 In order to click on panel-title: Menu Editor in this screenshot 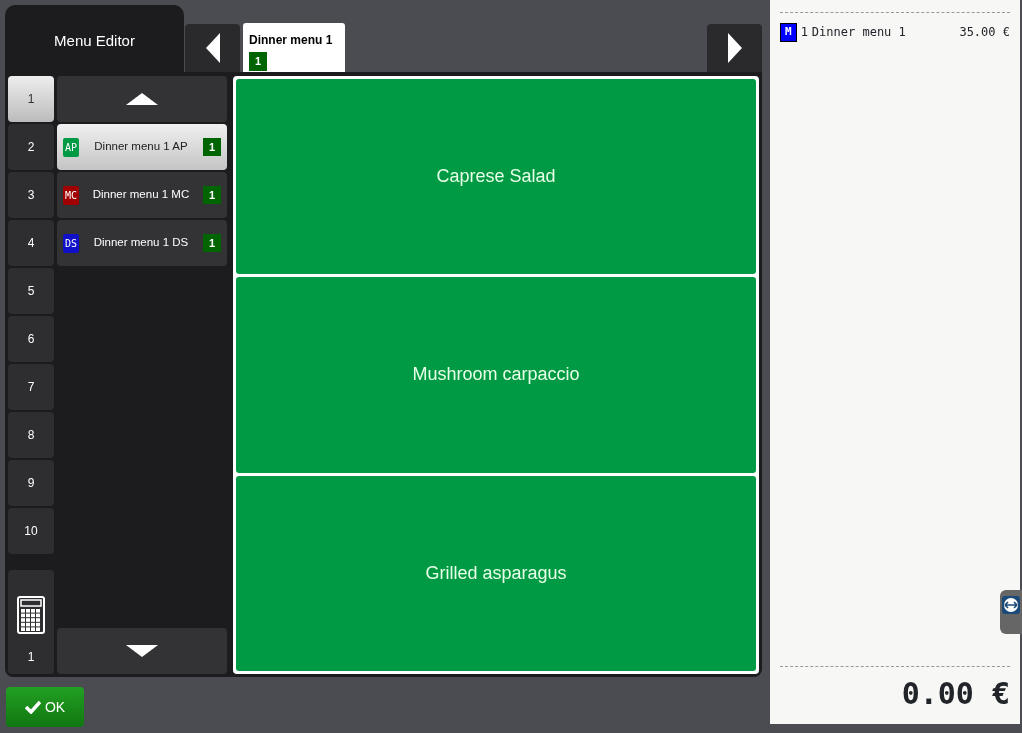, I will do `click(94, 38)`.